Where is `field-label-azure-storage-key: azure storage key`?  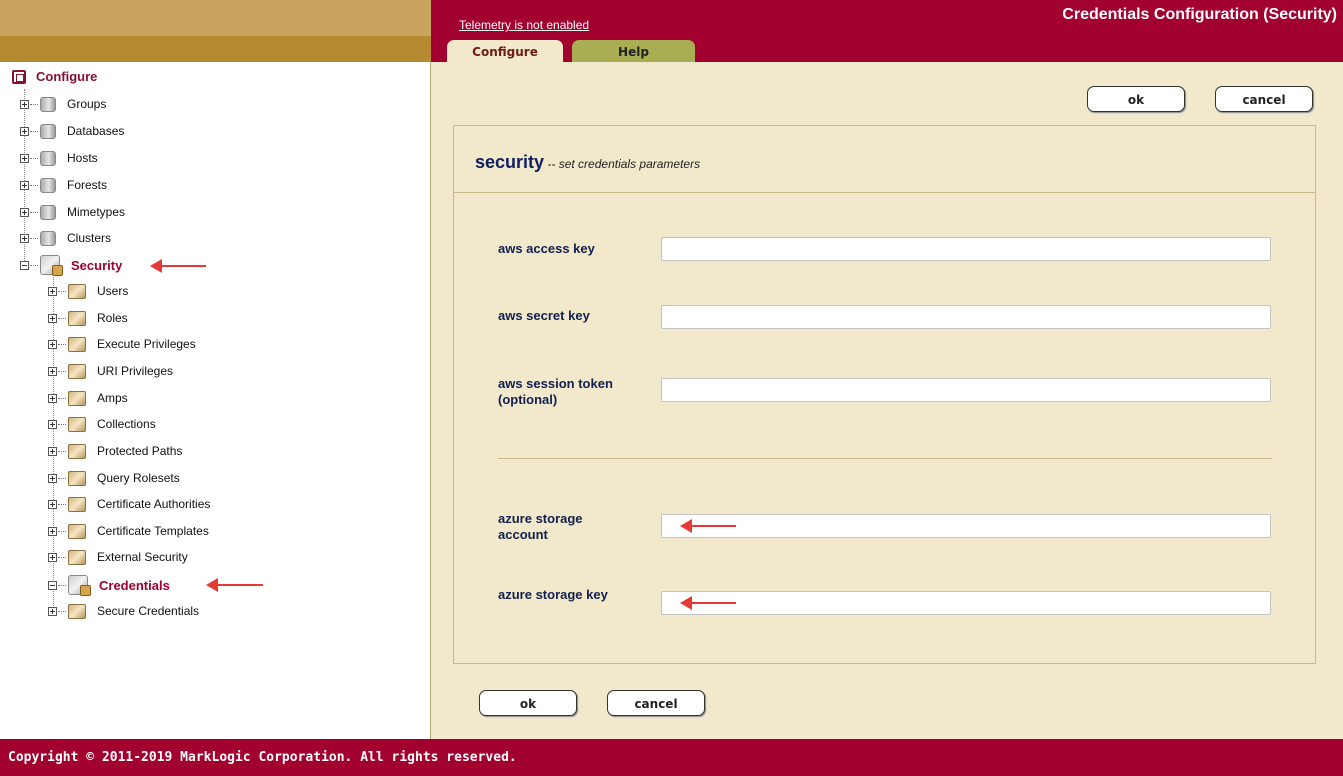 field-label-azure-storage-key: azure storage key is located at coordinates (553, 594).